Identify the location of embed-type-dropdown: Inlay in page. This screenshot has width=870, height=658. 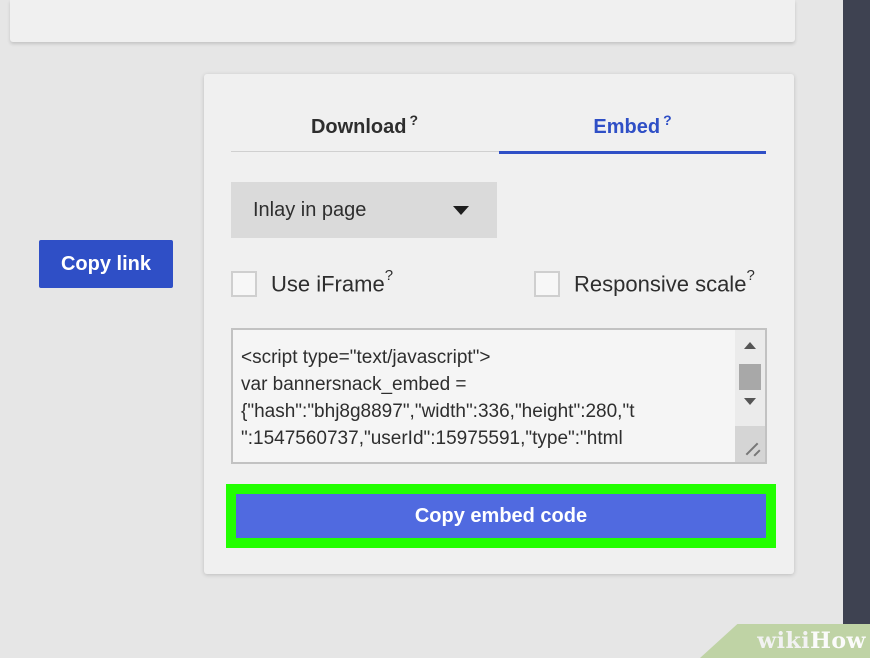
(364, 210).